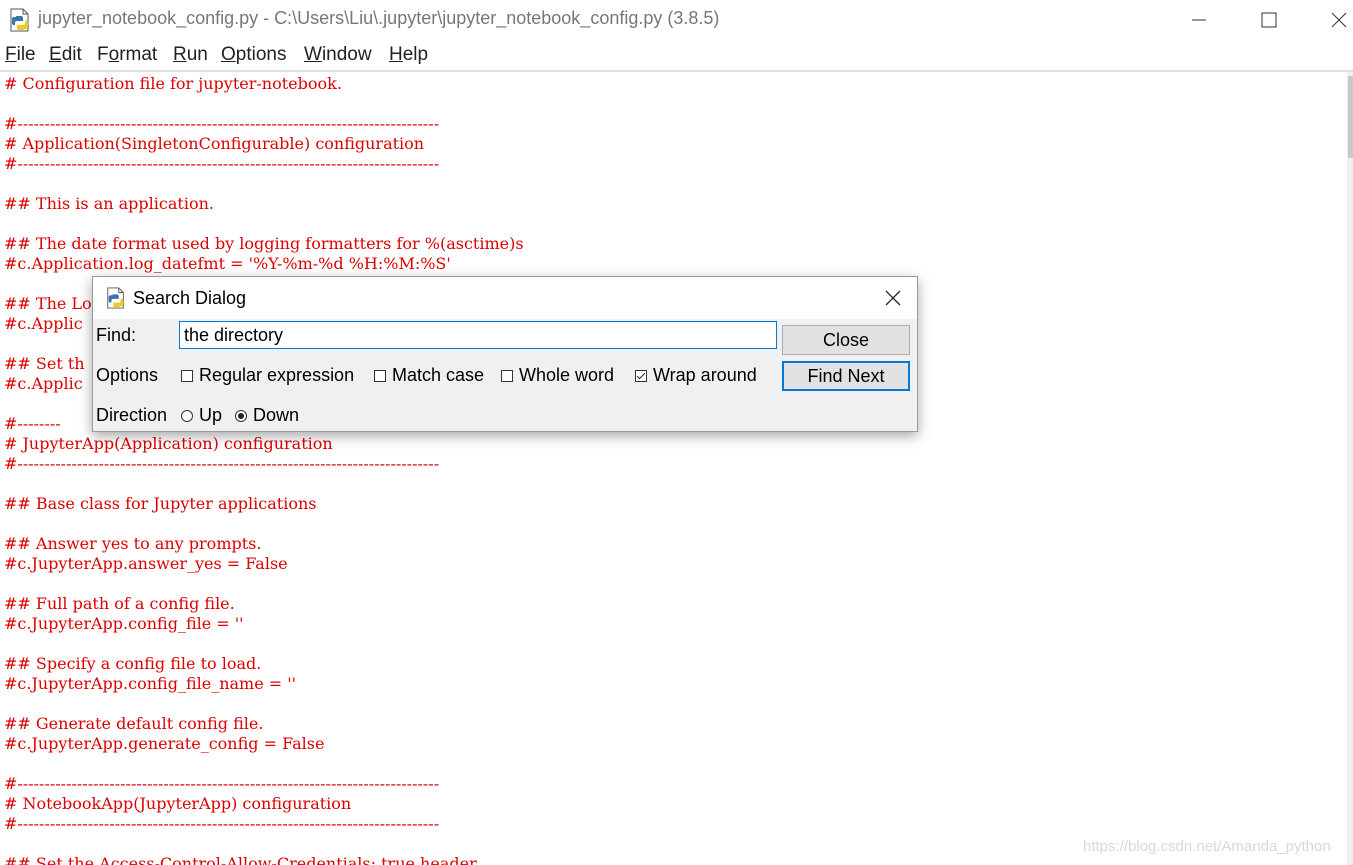 The width and height of the screenshot is (1353, 865). Describe the element at coordinates (241, 416) in the screenshot. I see `direction-down-radio` at that location.